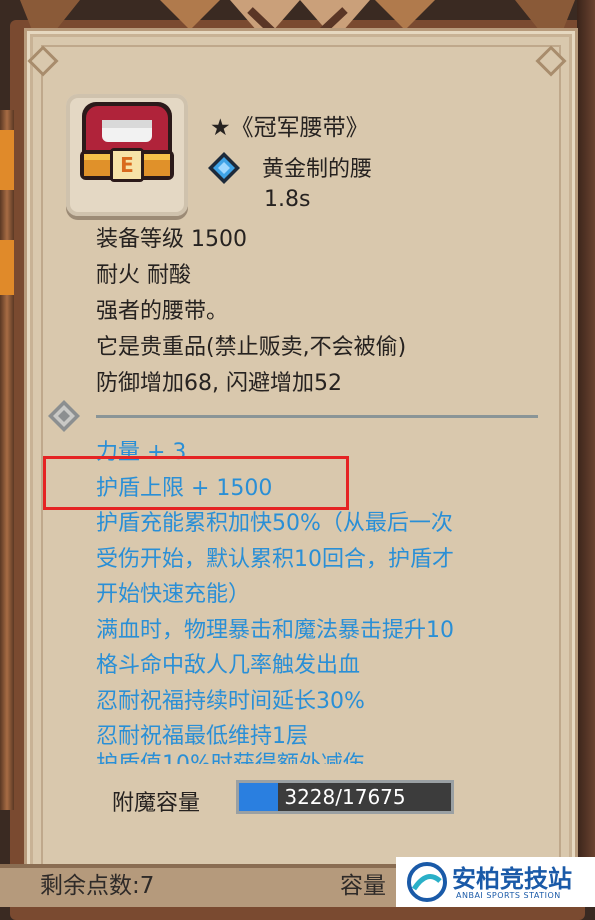 Image resolution: width=595 pixels, height=920 pixels. Describe the element at coordinates (512, 879) in the screenshot. I see `watermark-title: 安柏竞技站` at that location.